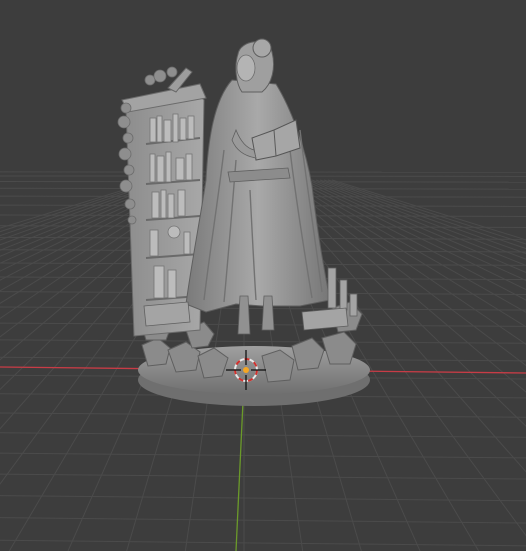  Describe the element at coordinates (258, 186) in the screenshot. I see `woman-figure` at that location.